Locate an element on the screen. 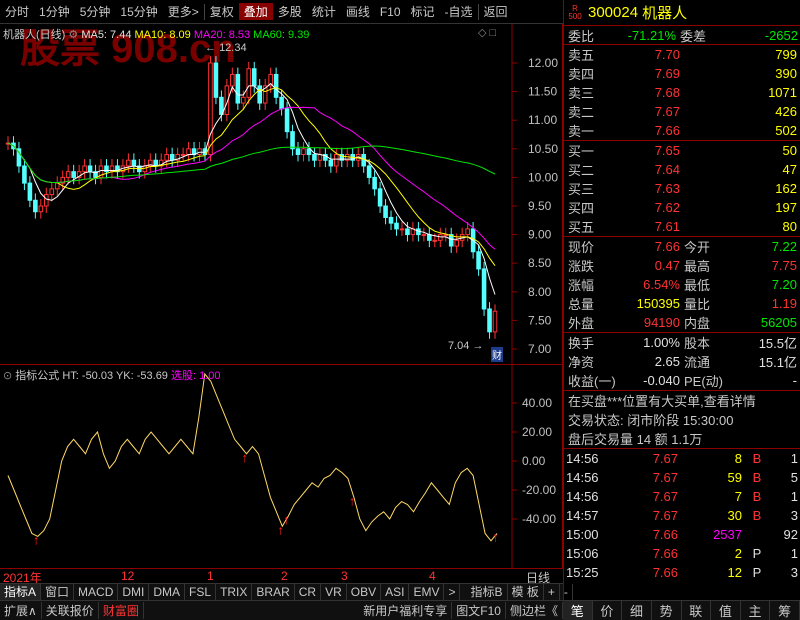 The height and width of the screenshot is (620, 800). extension-tab: 扩展∧ is located at coordinates (21, 610).